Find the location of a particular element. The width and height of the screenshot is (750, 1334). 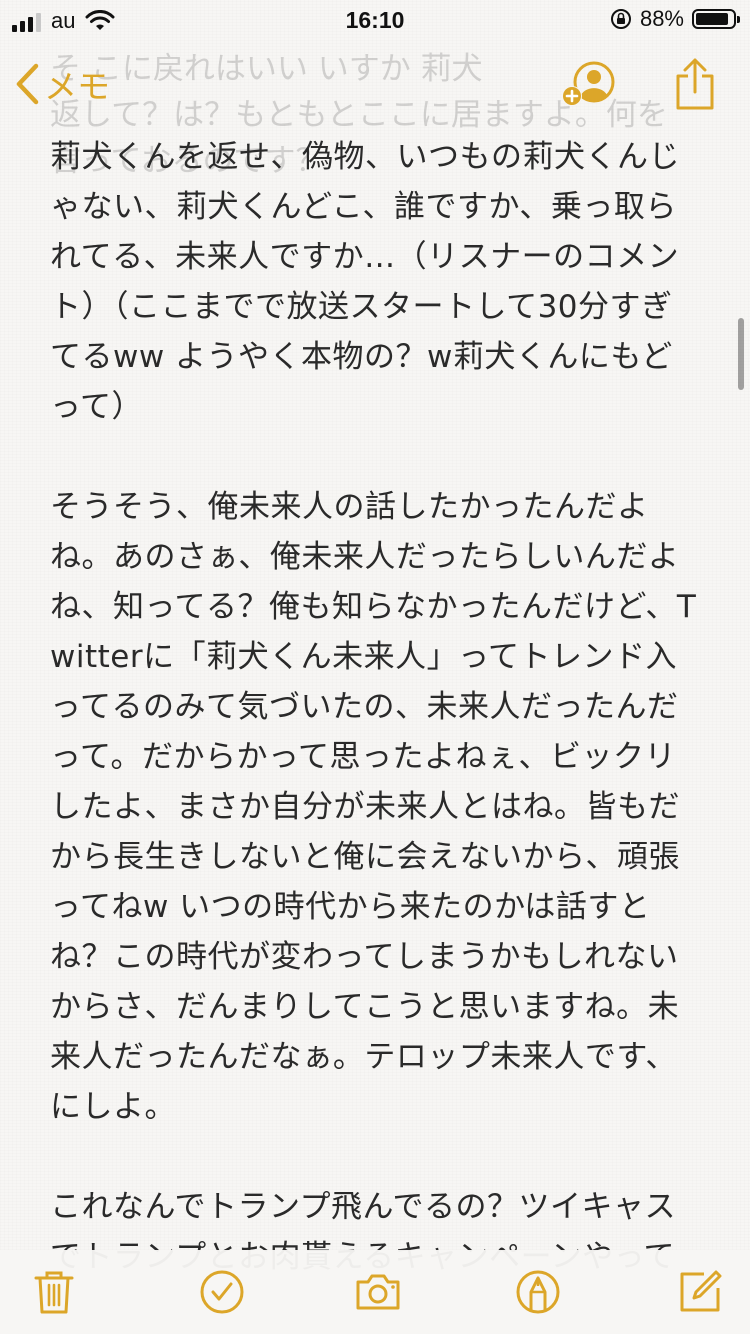

compose-icon is located at coordinates (701, 1291).